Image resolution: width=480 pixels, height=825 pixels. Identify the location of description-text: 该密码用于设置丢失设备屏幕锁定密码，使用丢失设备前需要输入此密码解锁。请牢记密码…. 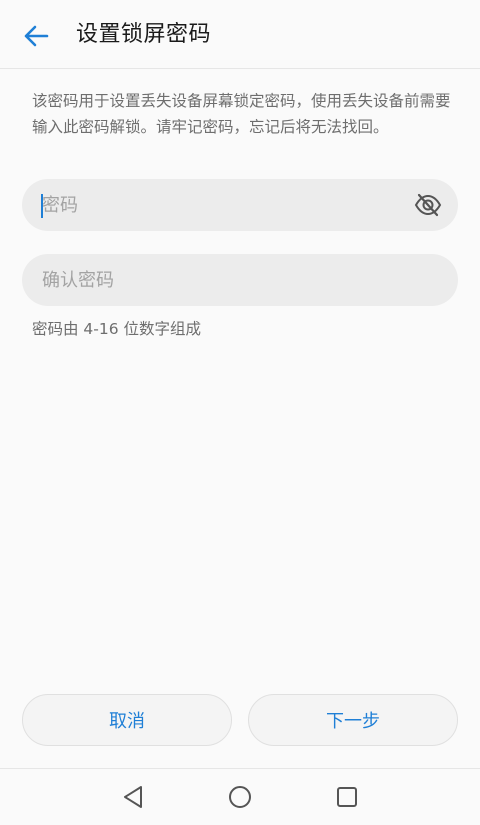
(241, 114).